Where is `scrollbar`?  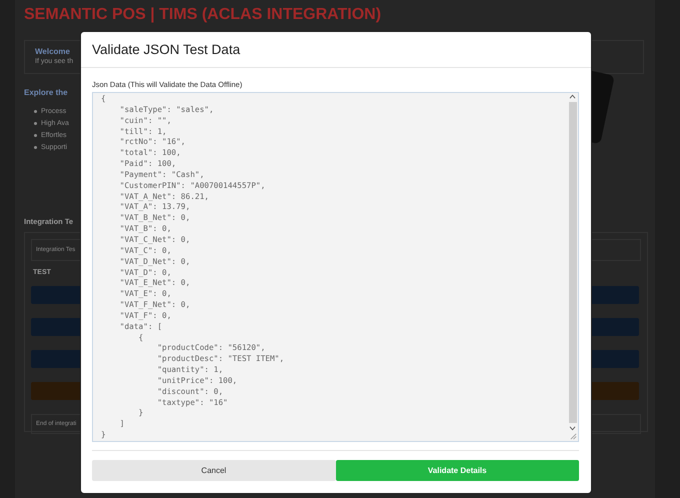
scrollbar is located at coordinates (572, 262).